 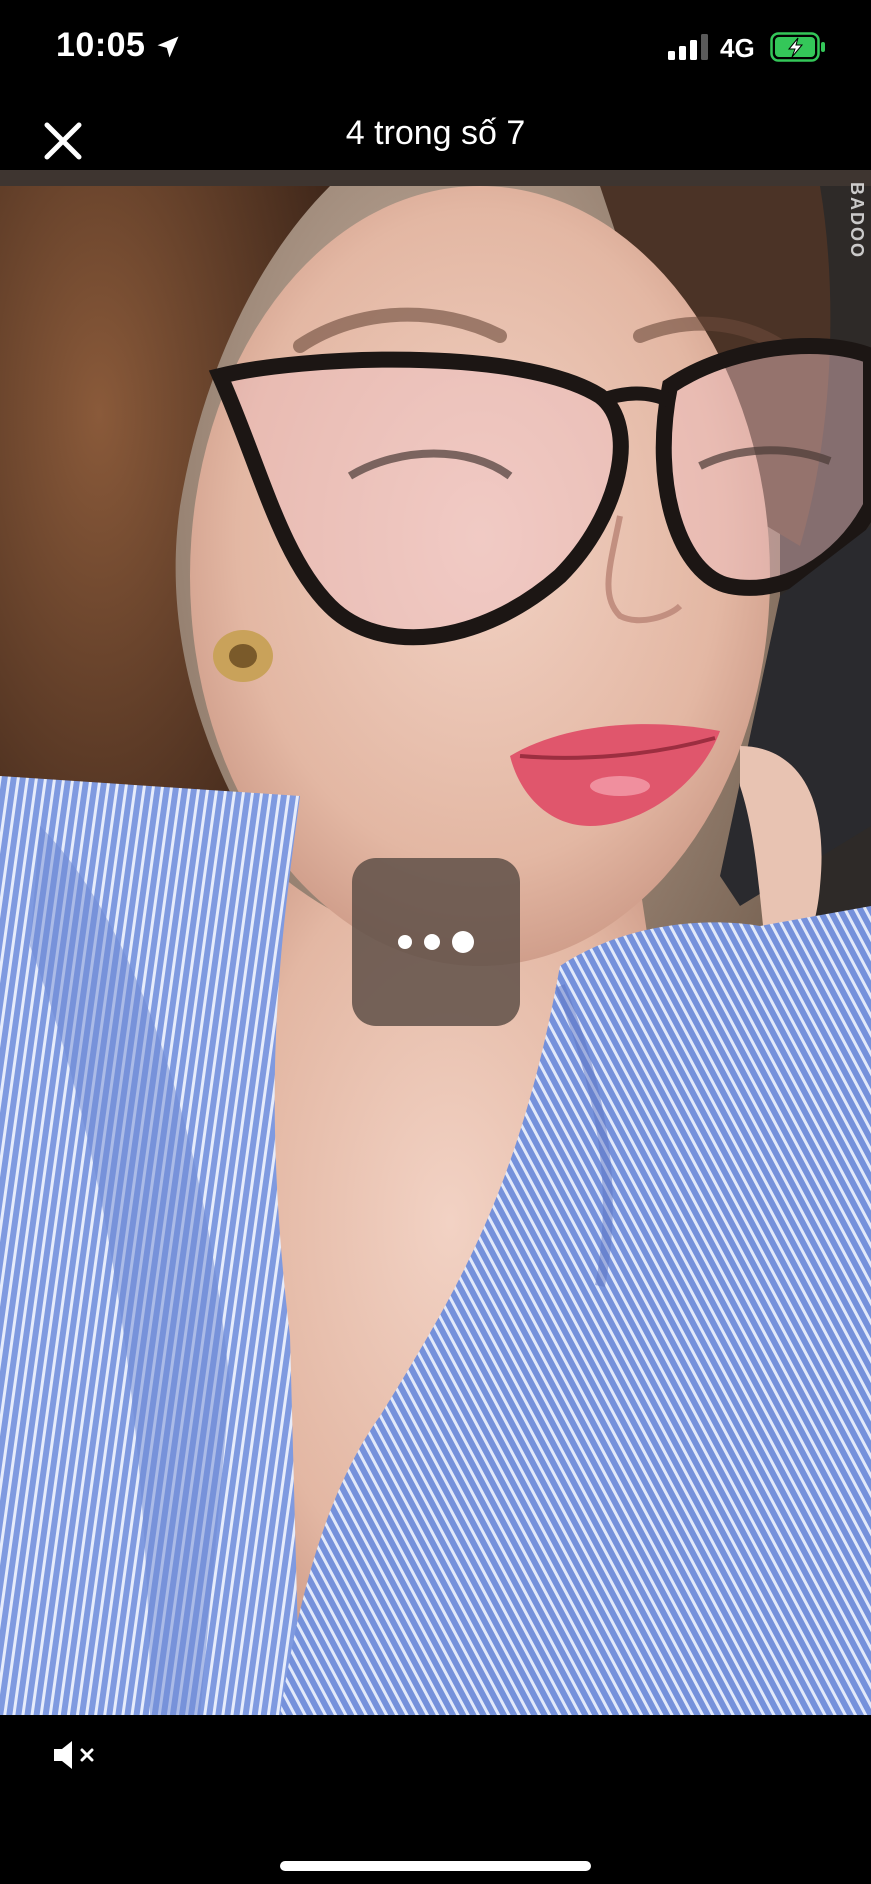 I want to click on bottom-bar, so click(x=435, y=1799).